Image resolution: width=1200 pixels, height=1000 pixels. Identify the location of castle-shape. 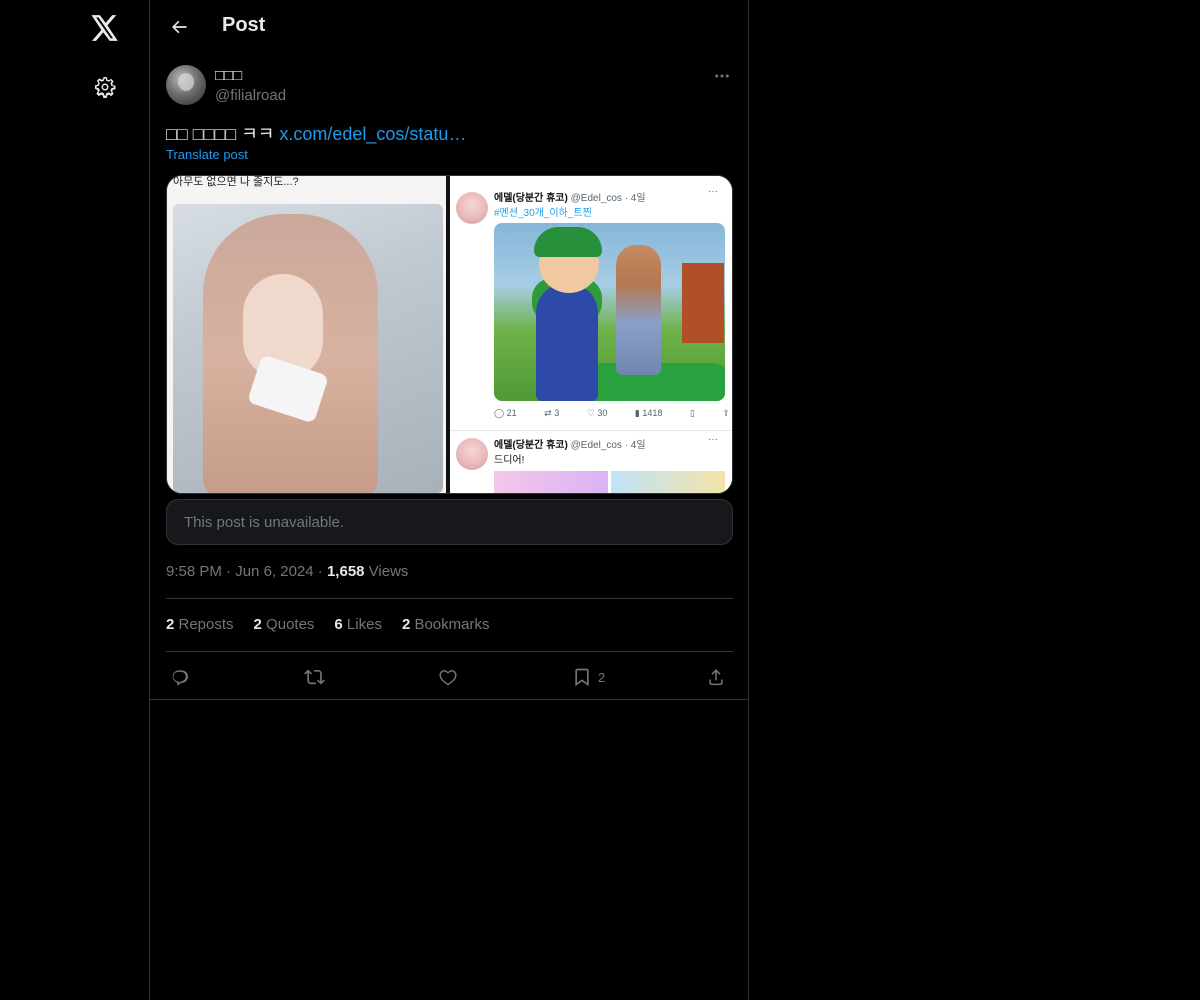
(703, 303).